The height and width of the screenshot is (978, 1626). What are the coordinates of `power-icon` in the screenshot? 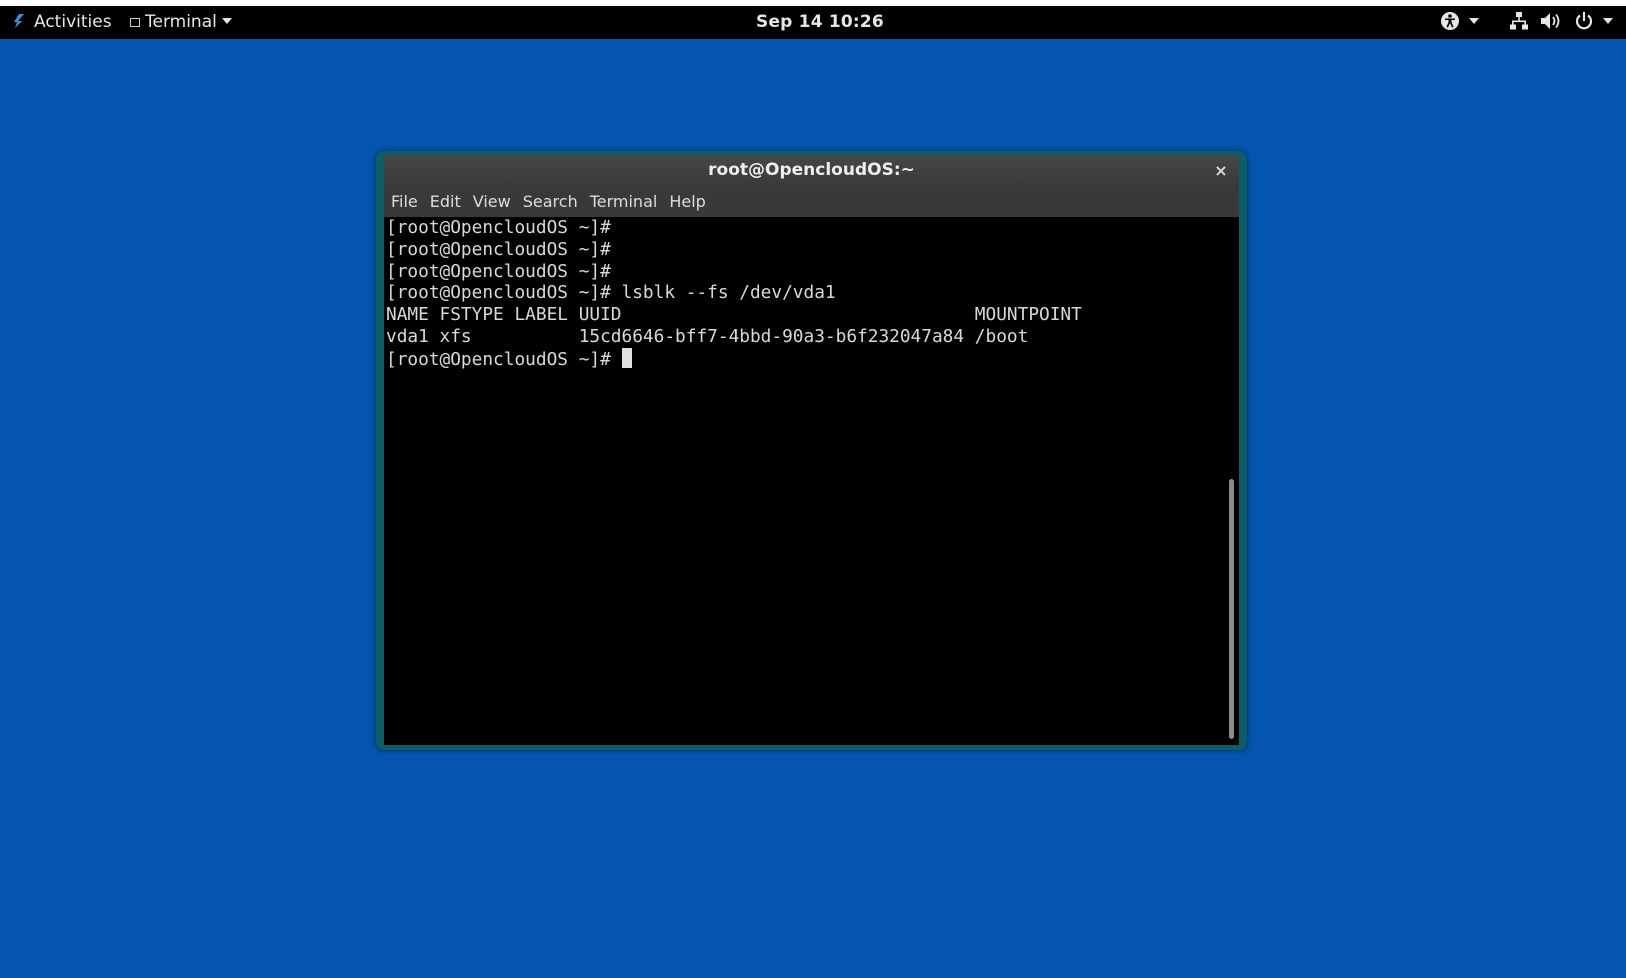 It's located at (1583, 21).